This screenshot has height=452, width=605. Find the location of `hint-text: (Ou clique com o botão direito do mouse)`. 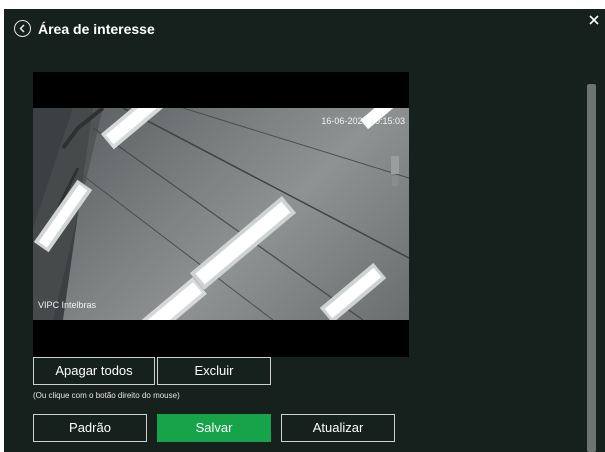

hint-text: (Ou clique com o botão direito do mouse) is located at coordinates (106, 395).